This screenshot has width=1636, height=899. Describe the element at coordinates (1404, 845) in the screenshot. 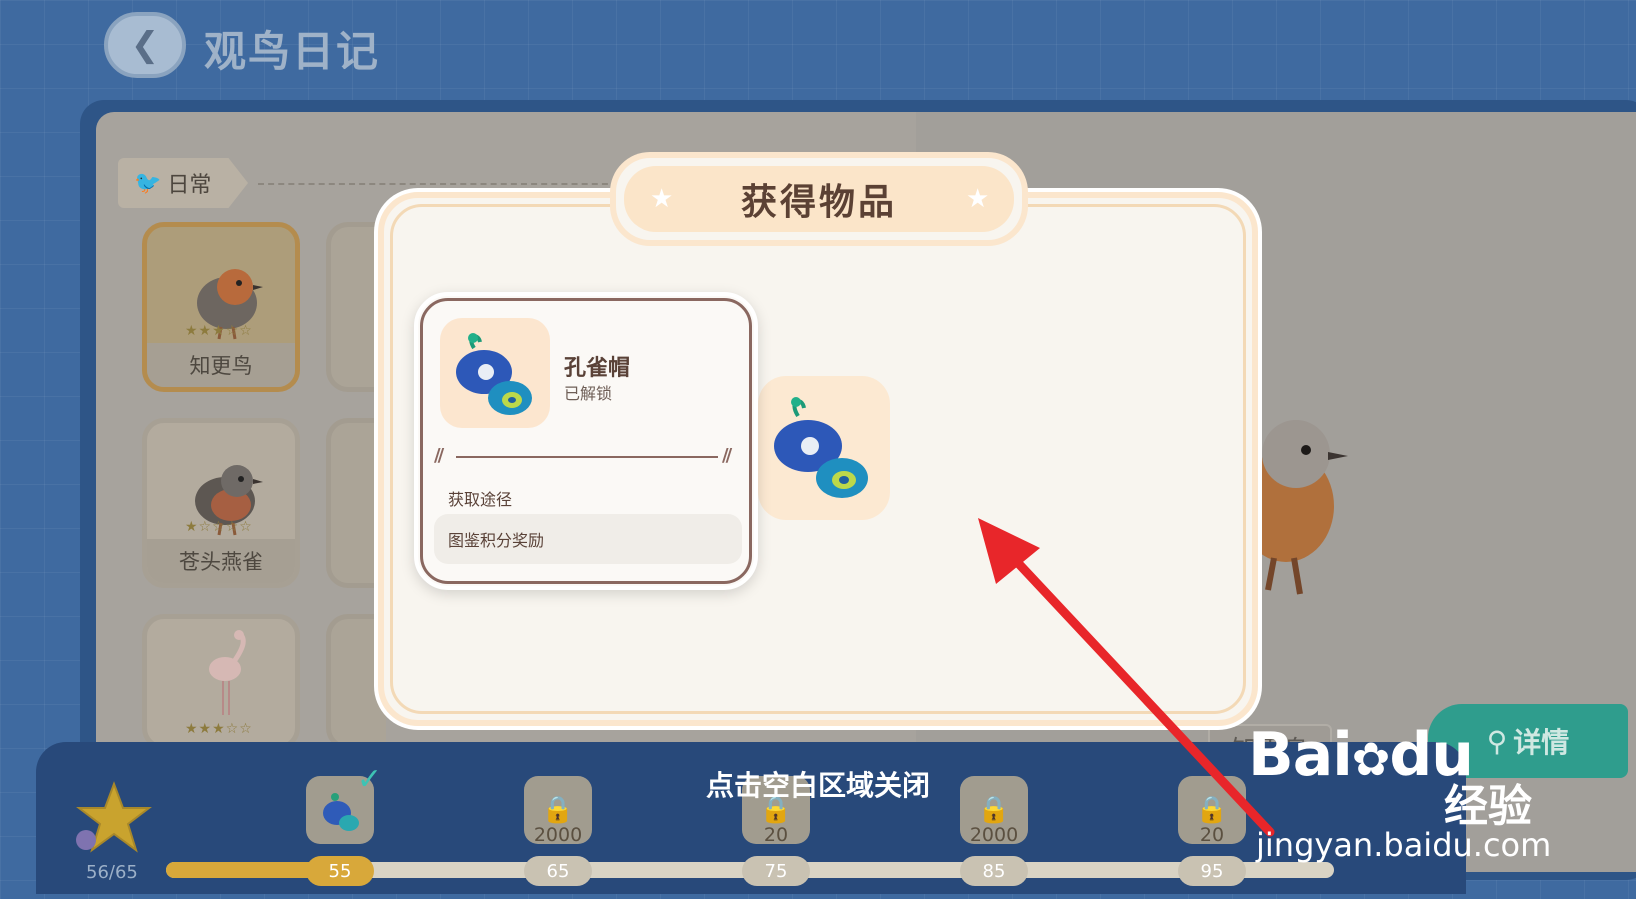

I see `watermark-url: jingyan.baidu.com` at that location.